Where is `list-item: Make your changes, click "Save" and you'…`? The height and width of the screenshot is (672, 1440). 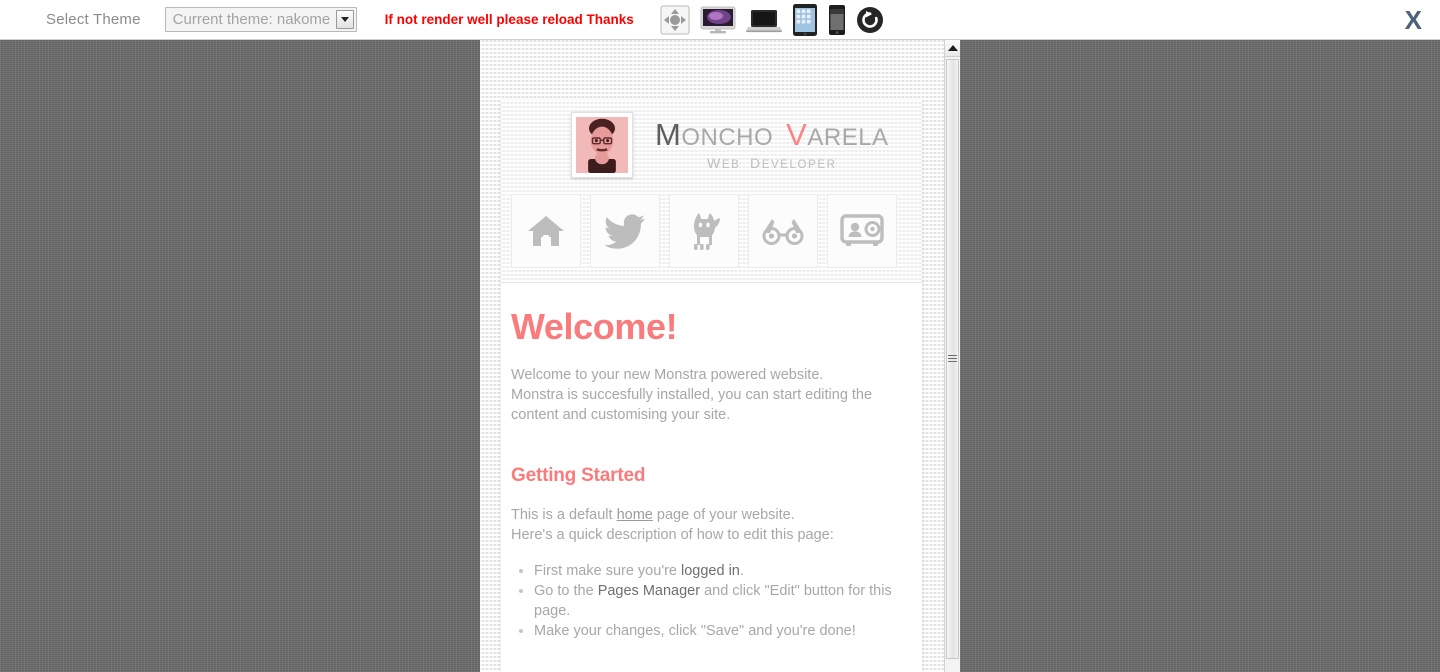 list-item: Make your changes, click "Save" and you'… is located at coordinates (723, 631).